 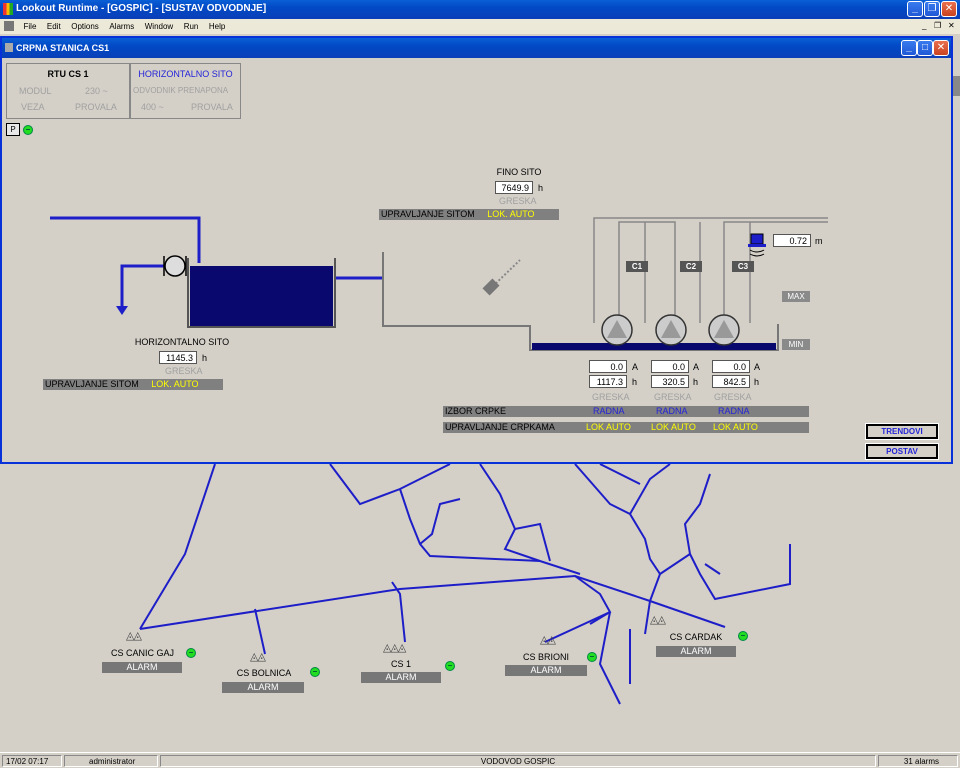 What do you see at coordinates (519, 172) in the screenshot?
I see `fino-sito-title: FINO SITO` at bounding box center [519, 172].